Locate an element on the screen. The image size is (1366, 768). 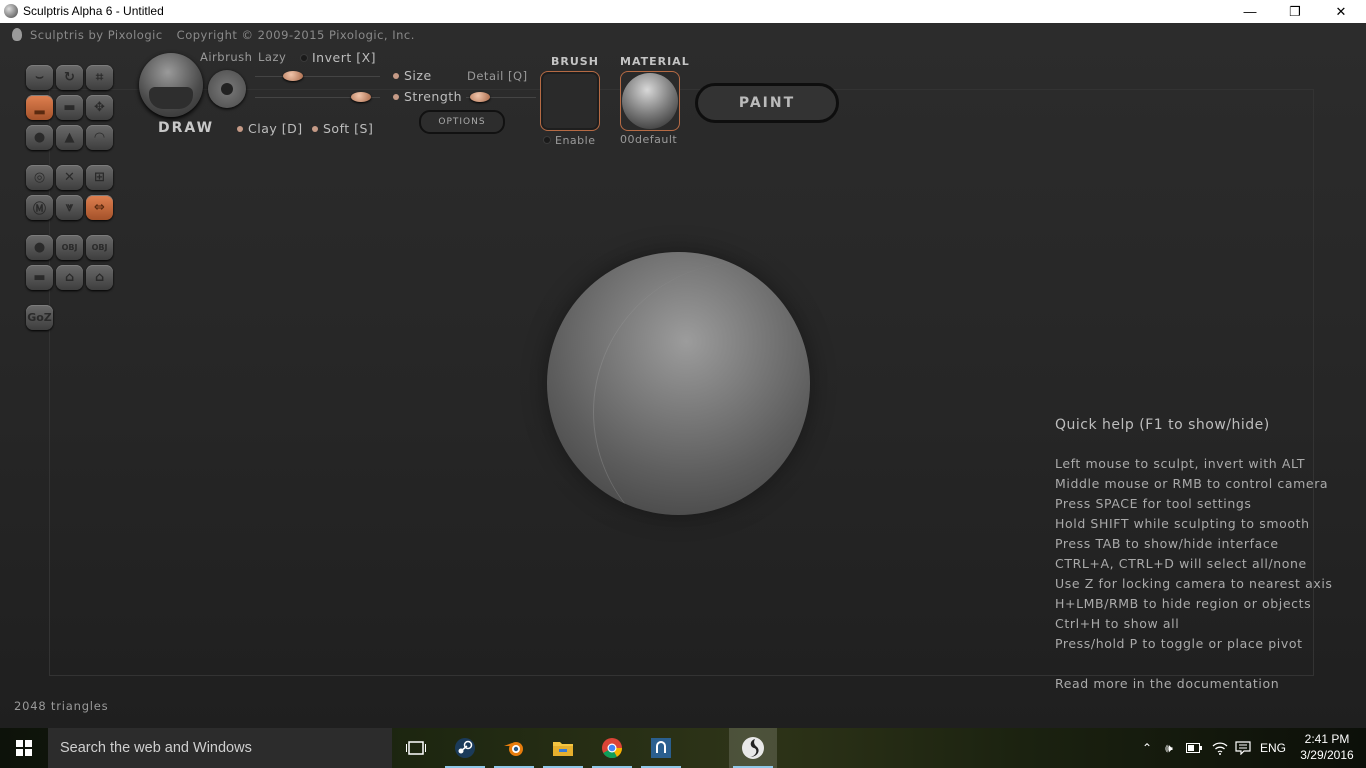
system-clock: 2:41 PM 3/29/2016 is located at coordinates (1327, 747).